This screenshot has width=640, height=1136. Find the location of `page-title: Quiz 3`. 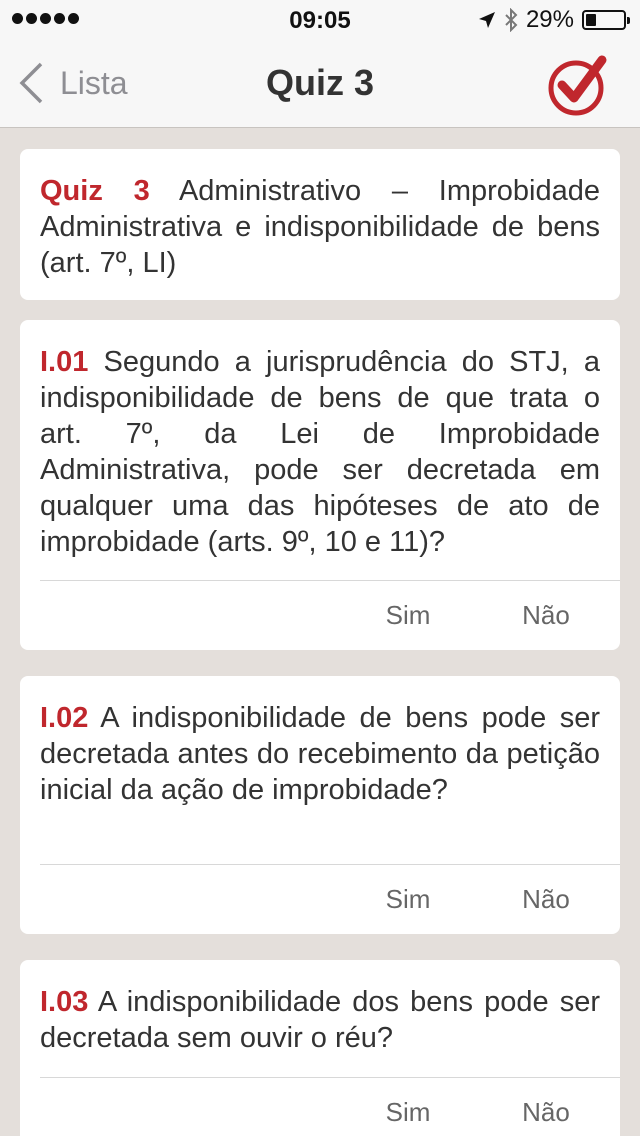

page-title: Quiz 3 is located at coordinates (320, 82).